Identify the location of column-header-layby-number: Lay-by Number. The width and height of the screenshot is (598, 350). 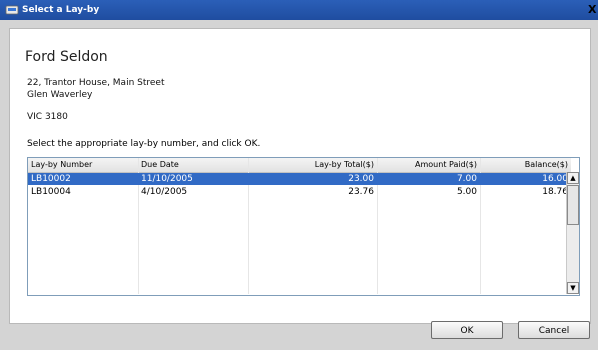
(83, 165).